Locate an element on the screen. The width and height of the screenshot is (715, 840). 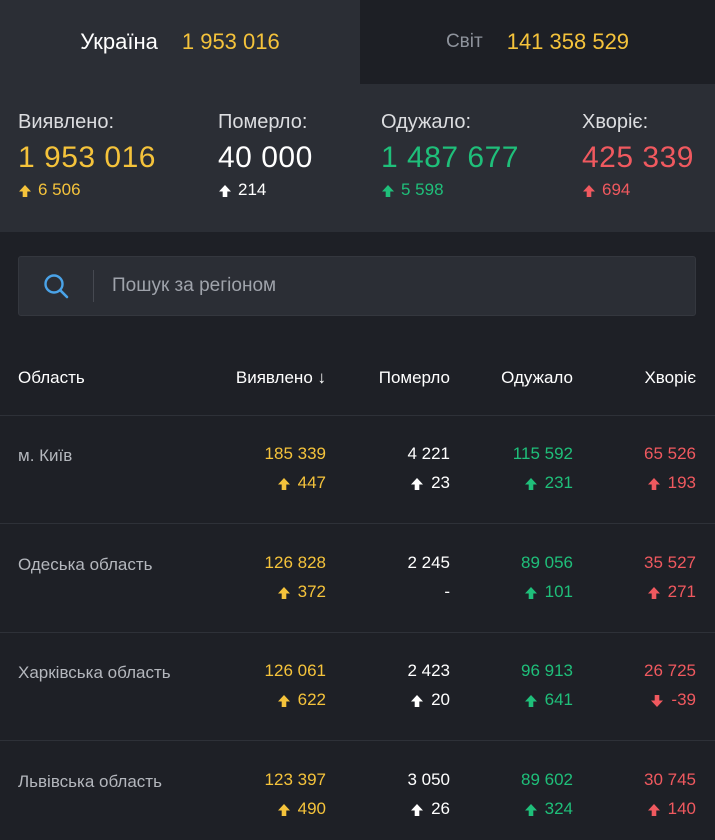
stat-detected-label: Виявлено: is located at coordinates (66, 122).